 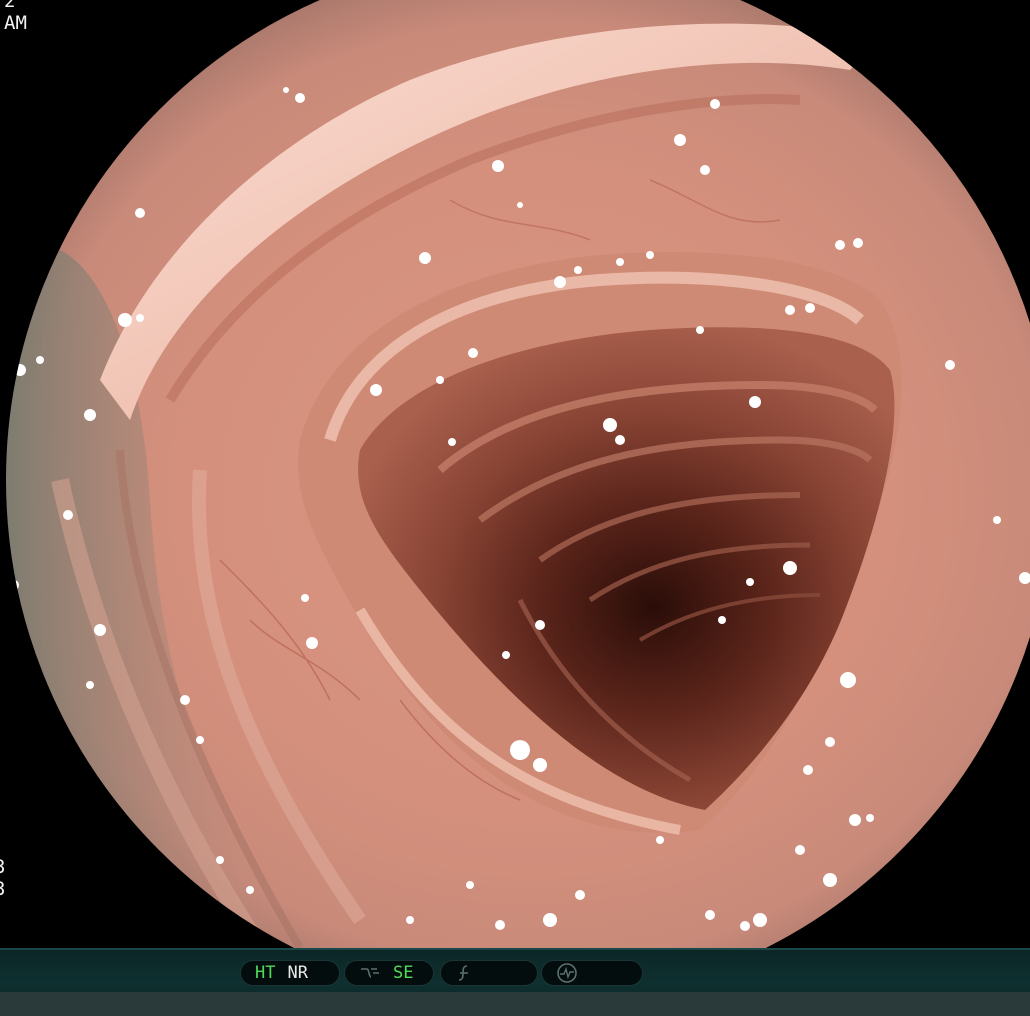 What do you see at coordinates (515, 1004) in the screenshot?
I see `status-bar-lower-strip` at bounding box center [515, 1004].